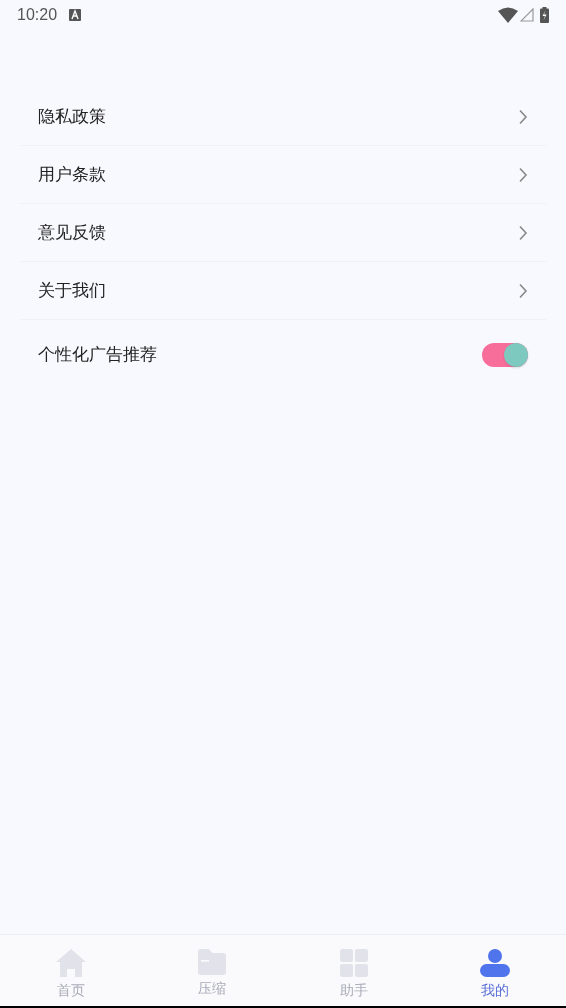 The width and height of the screenshot is (566, 1008). What do you see at coordinates (72, 232) in the screenshot?
I see `menu-item-label: 意见反馈` at bounding box center [72, 232].